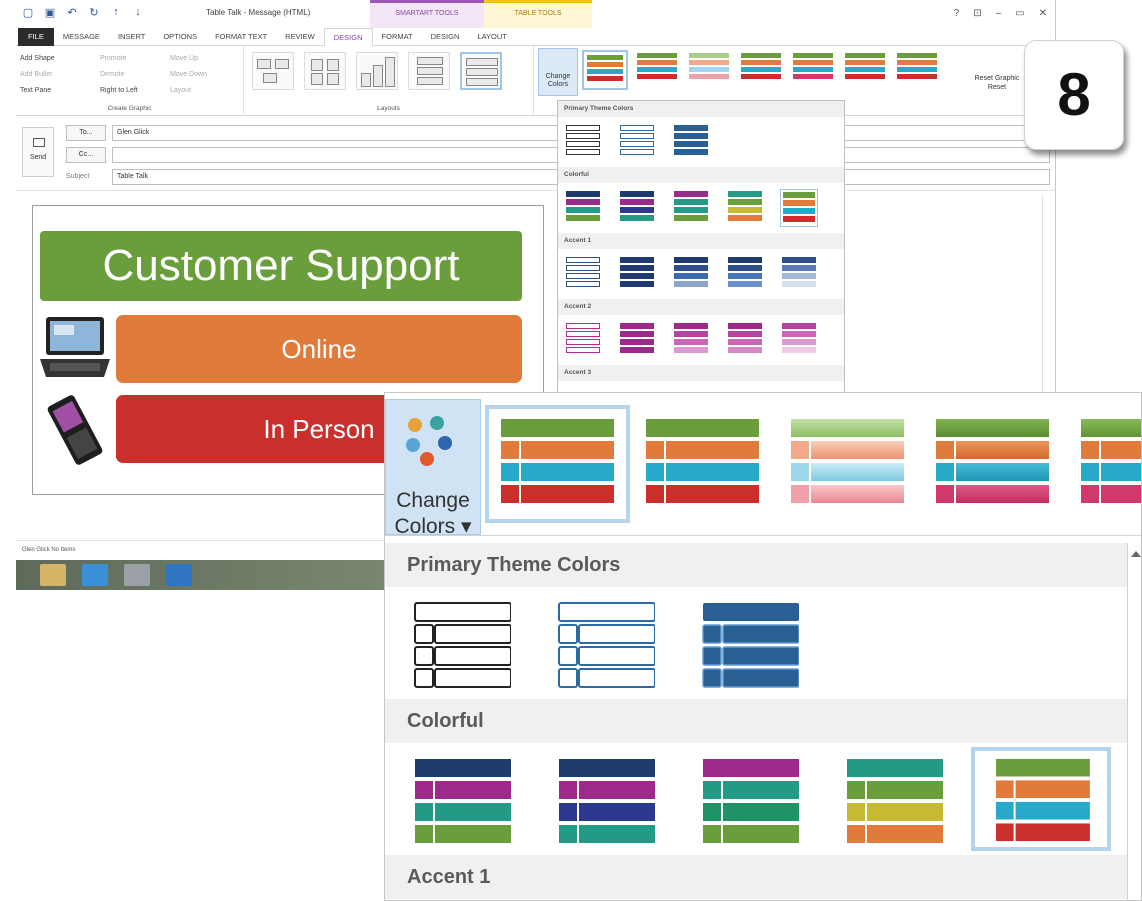 The height and width of the screenshot is (901, 1142). I want to click on subject-label: Subject, so click(78, 176).